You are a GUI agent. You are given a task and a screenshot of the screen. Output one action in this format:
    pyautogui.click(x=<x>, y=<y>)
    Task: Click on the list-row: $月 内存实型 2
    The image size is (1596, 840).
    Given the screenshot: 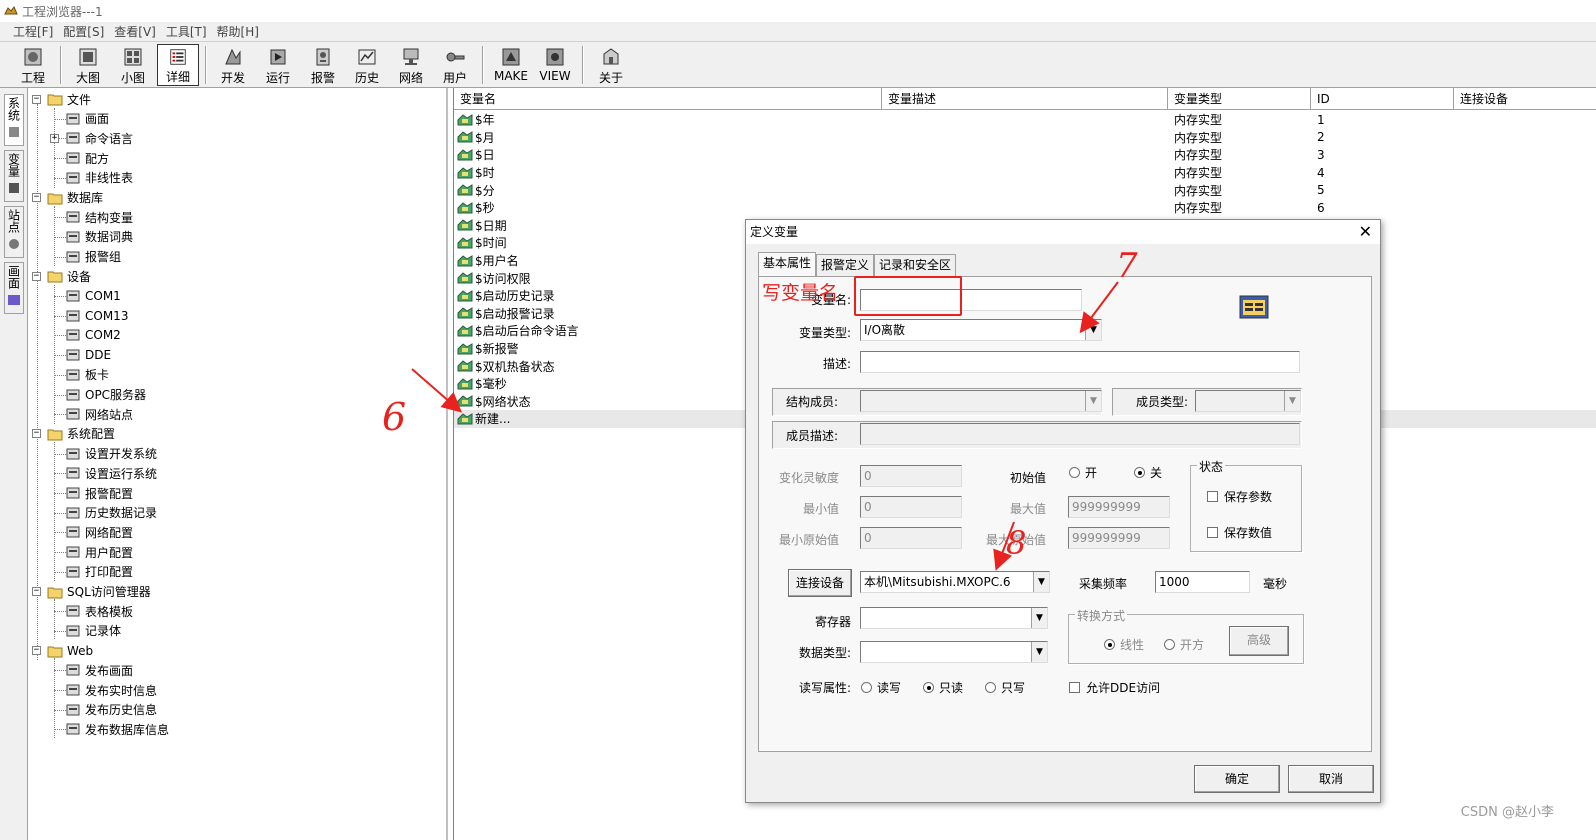 What is the action you would take?
    pyautogui.click(x=1025, y=138)
    